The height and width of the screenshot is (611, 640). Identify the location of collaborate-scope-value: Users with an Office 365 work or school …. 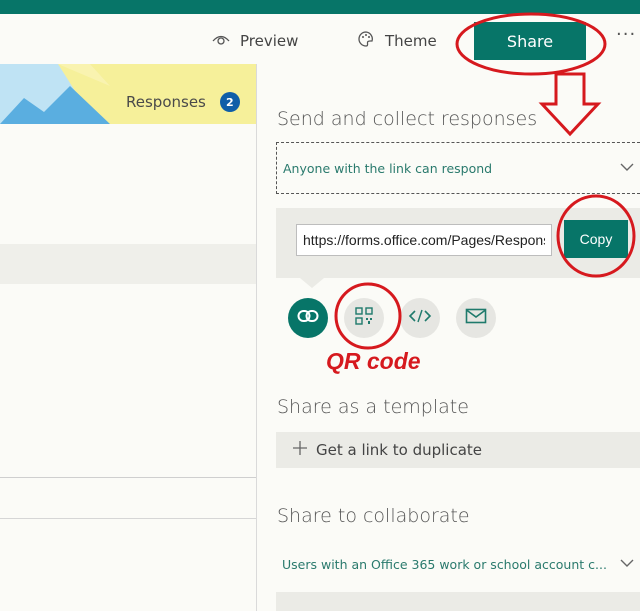
(444, 564).